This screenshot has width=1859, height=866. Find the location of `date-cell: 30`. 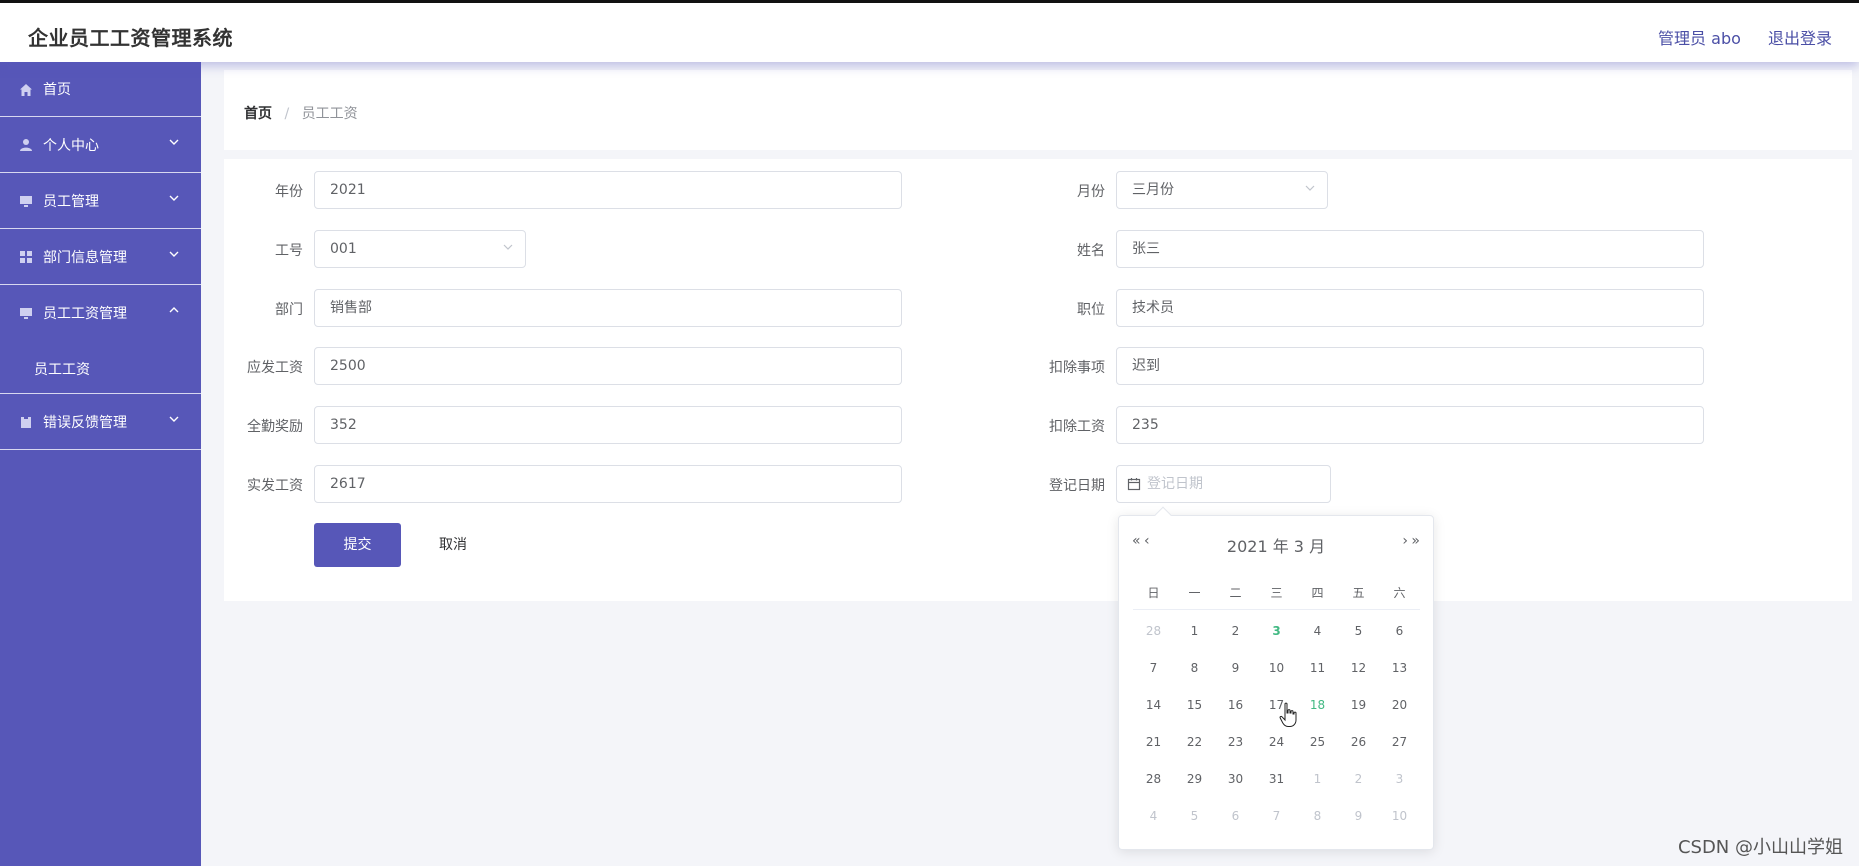

date-cell: 30 is located at coordinates (1235, 787).